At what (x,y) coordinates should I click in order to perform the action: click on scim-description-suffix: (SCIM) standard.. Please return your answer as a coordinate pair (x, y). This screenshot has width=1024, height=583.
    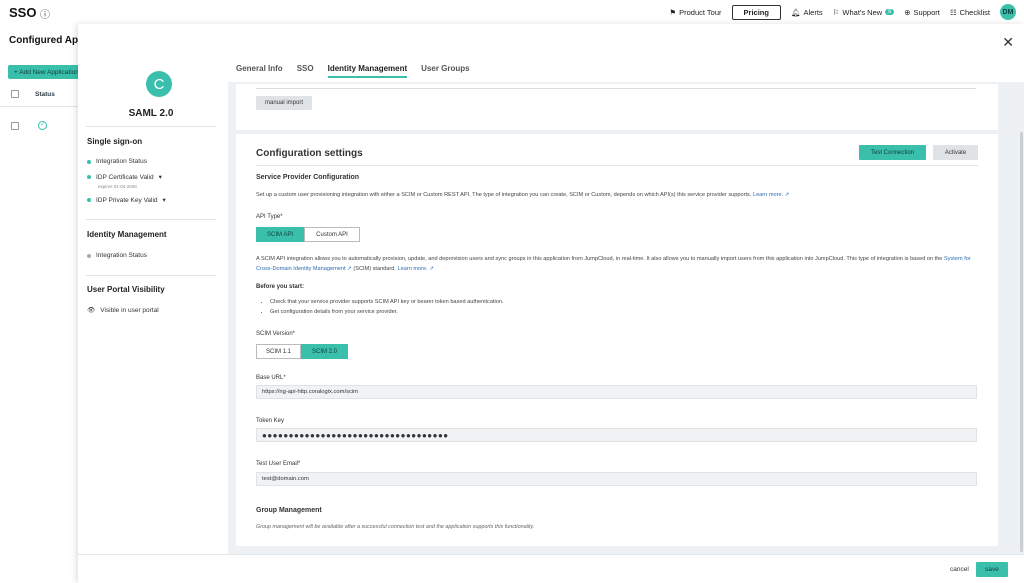
    Looking at the image, I should click on (374, 268).